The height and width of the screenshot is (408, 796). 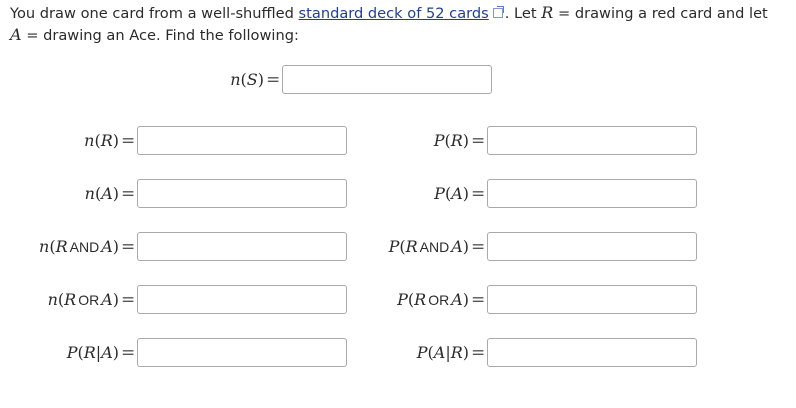 What do you see at coordinates (160, 35) in the screenshot?
I see `intro-text-4: = drawing an Ace. Find the following:` at bounding box center [160, 35].